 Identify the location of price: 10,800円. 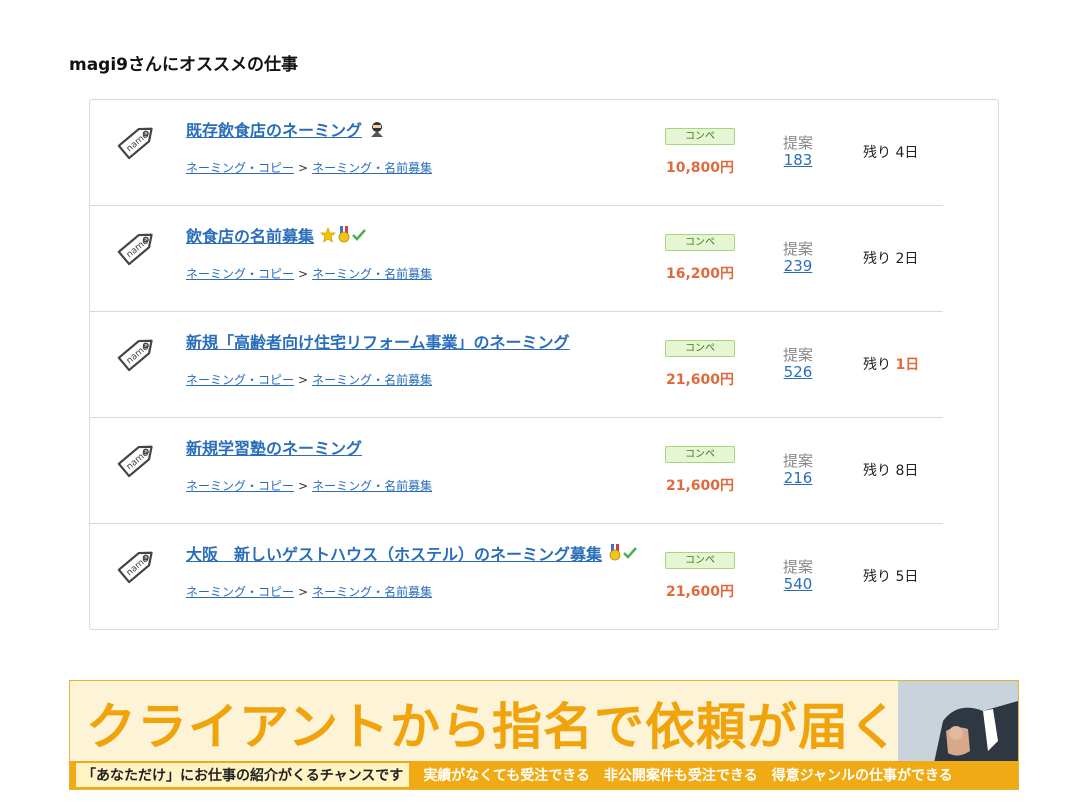
(700, 168).